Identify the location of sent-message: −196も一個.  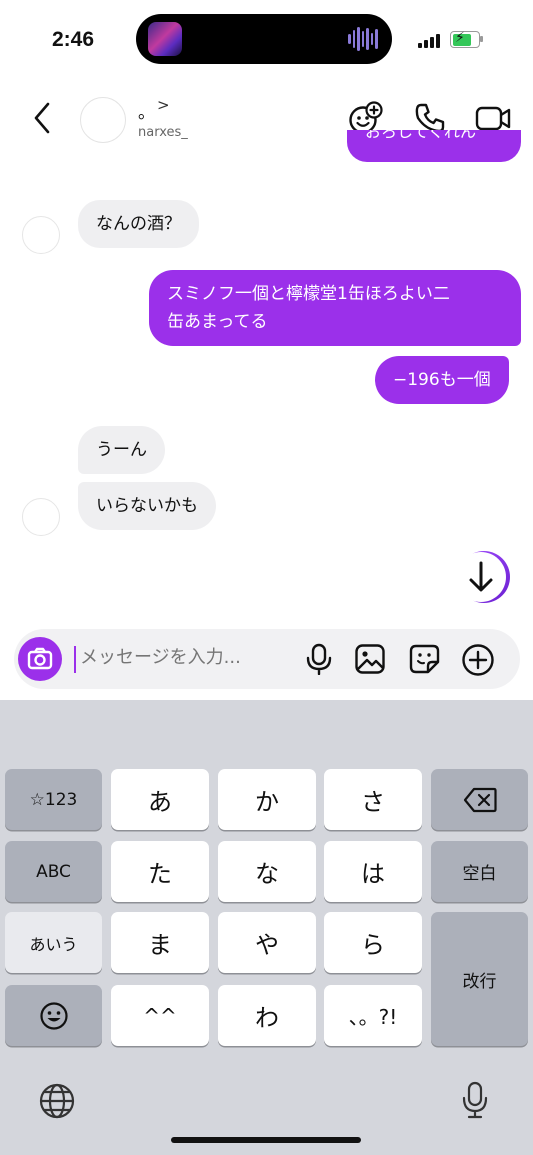
(442, 380).